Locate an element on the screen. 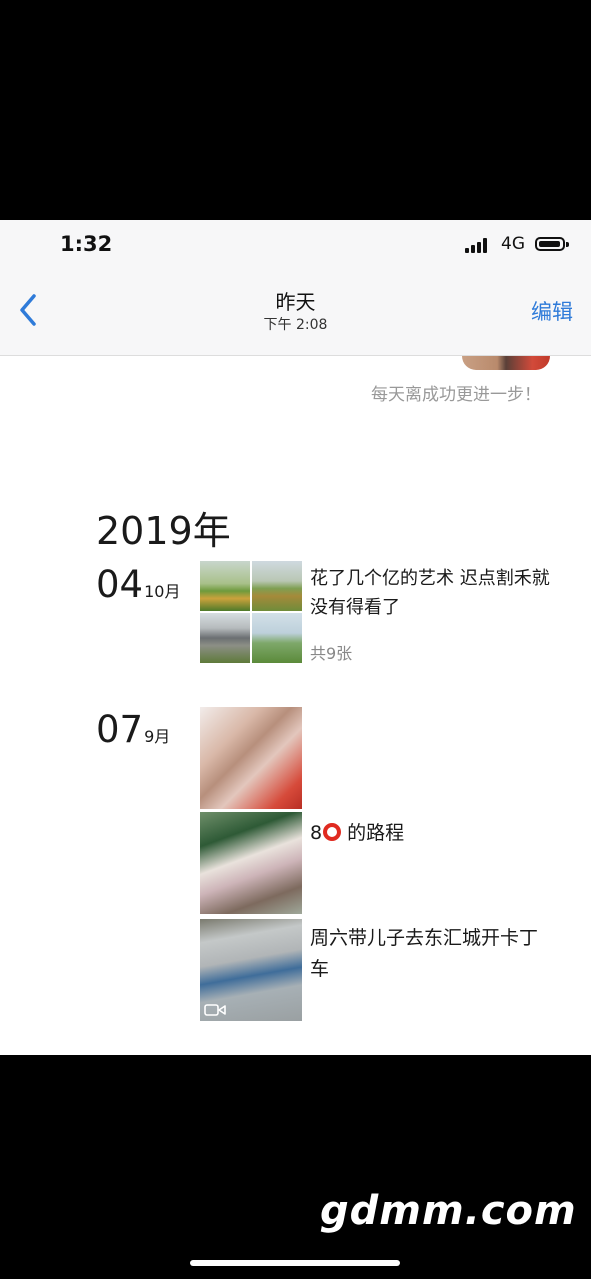 The width and height of the screenshot is (591, 1279). post-date: 079月 is located at coordinates (133, 729).